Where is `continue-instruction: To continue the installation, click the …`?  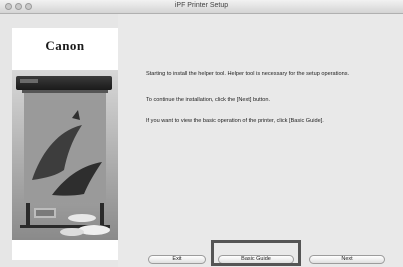
continue-instruction: To continue the installation, click the … is located at coordinates (208, 100).